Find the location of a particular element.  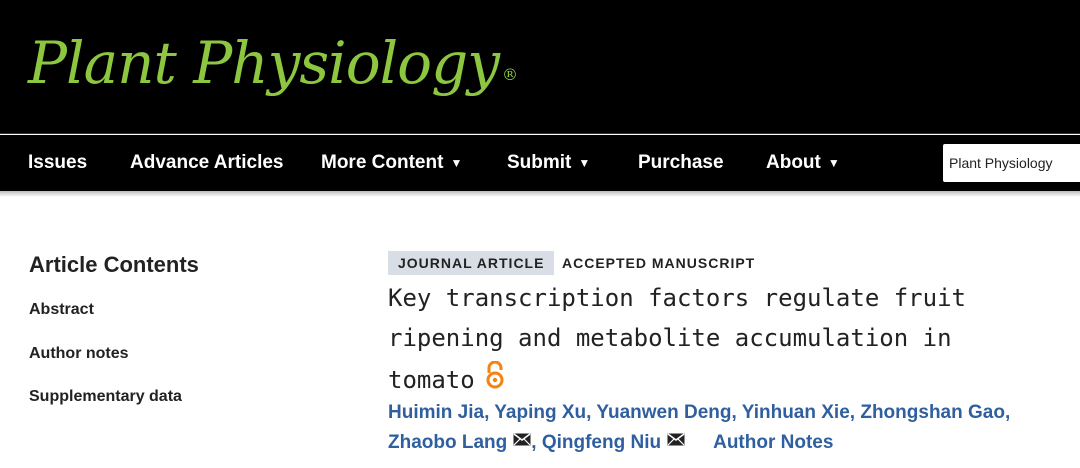

nav-label: Advance Articles is located at coordinates (207, 162).